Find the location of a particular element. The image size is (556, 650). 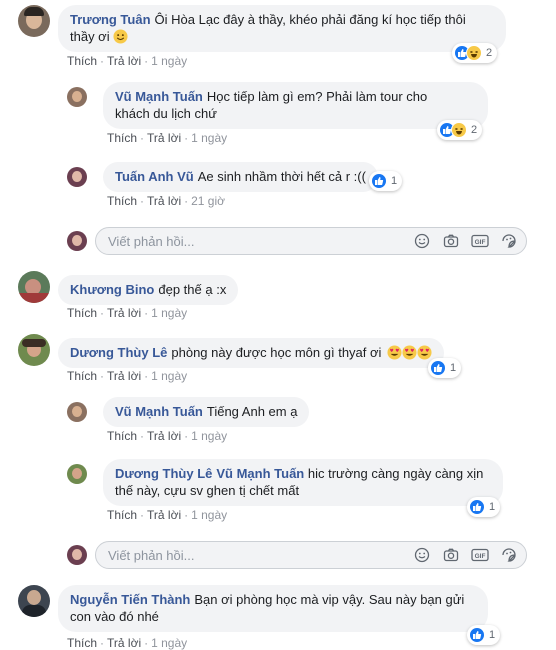

reply-comment: Vũ Mạnh Tuấn Tiếng Anh em ạ is located at coordinates (188, 412).